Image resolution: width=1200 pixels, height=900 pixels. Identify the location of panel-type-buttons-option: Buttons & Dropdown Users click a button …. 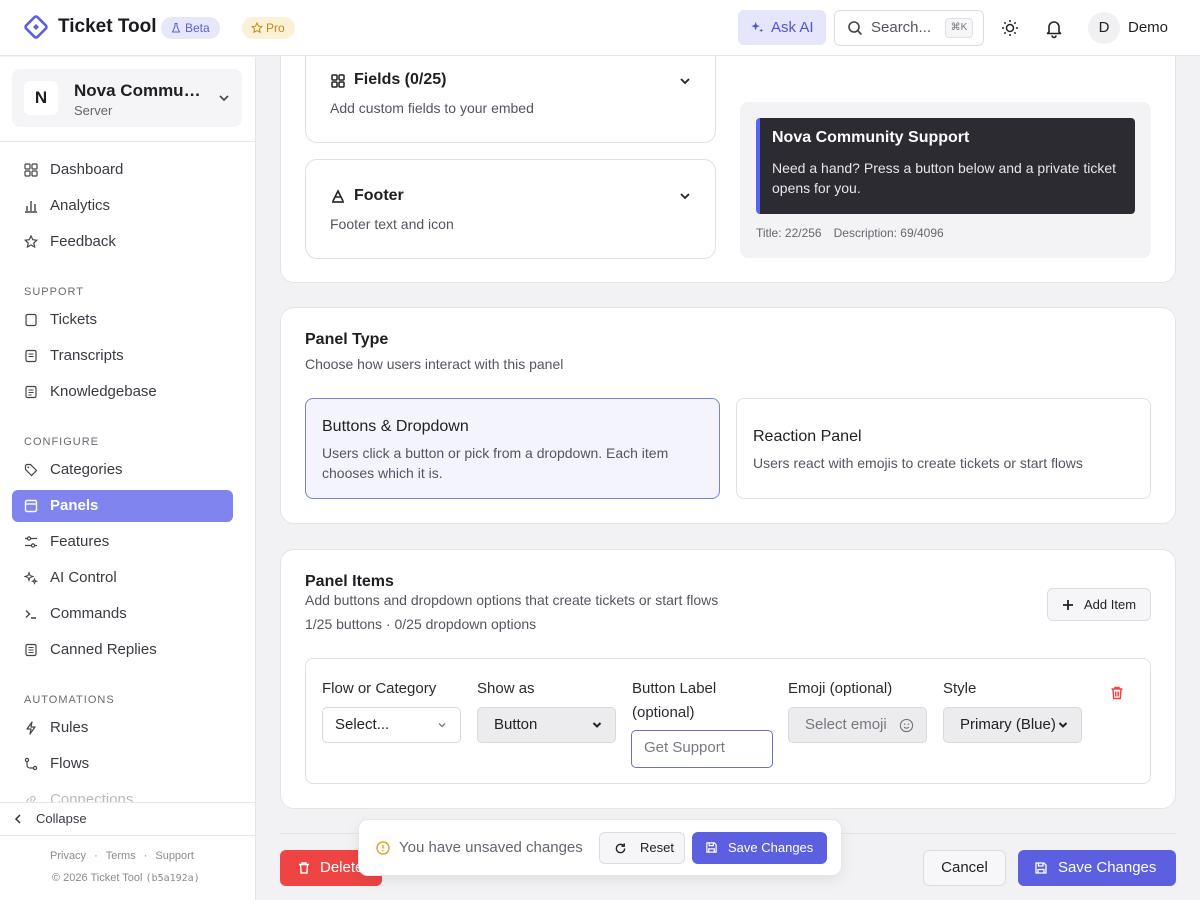
(512, 448).